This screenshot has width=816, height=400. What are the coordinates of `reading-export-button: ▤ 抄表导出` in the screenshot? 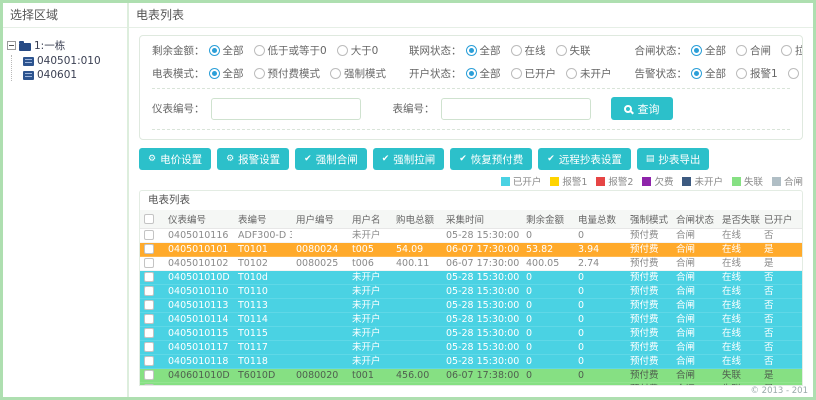 It's located at (673, 159).